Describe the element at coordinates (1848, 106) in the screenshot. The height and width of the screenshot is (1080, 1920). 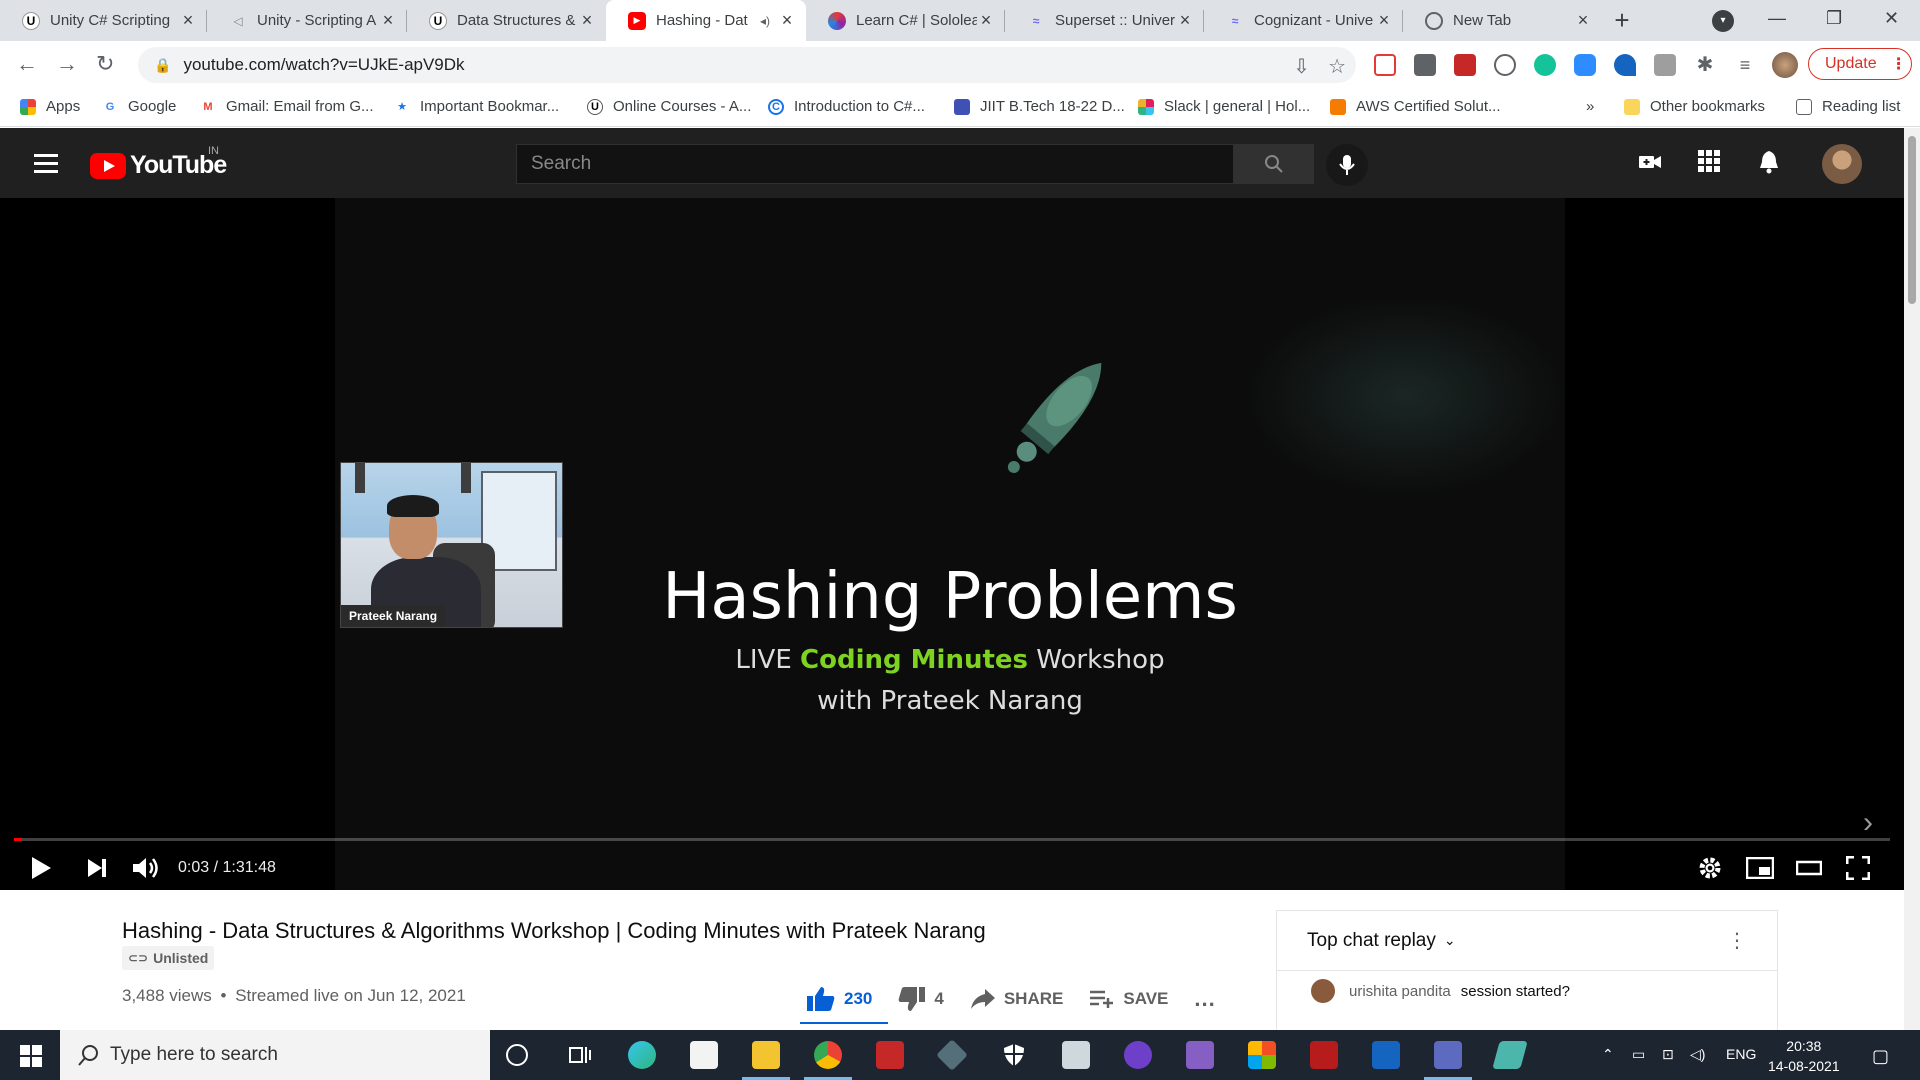
I see `reading-list-button: Reading list` at that location.